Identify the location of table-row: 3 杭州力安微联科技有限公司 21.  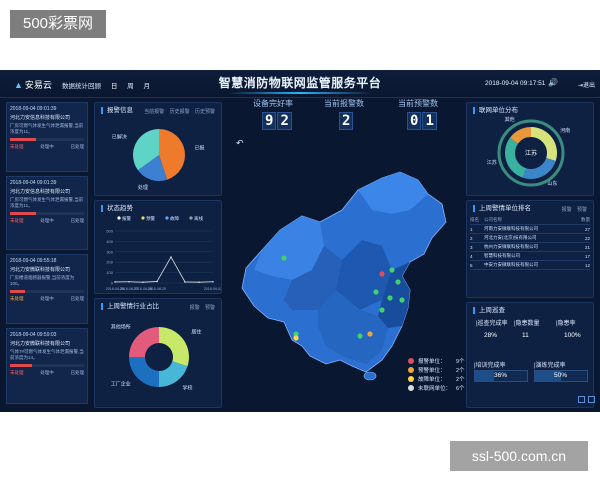
(530, 247).